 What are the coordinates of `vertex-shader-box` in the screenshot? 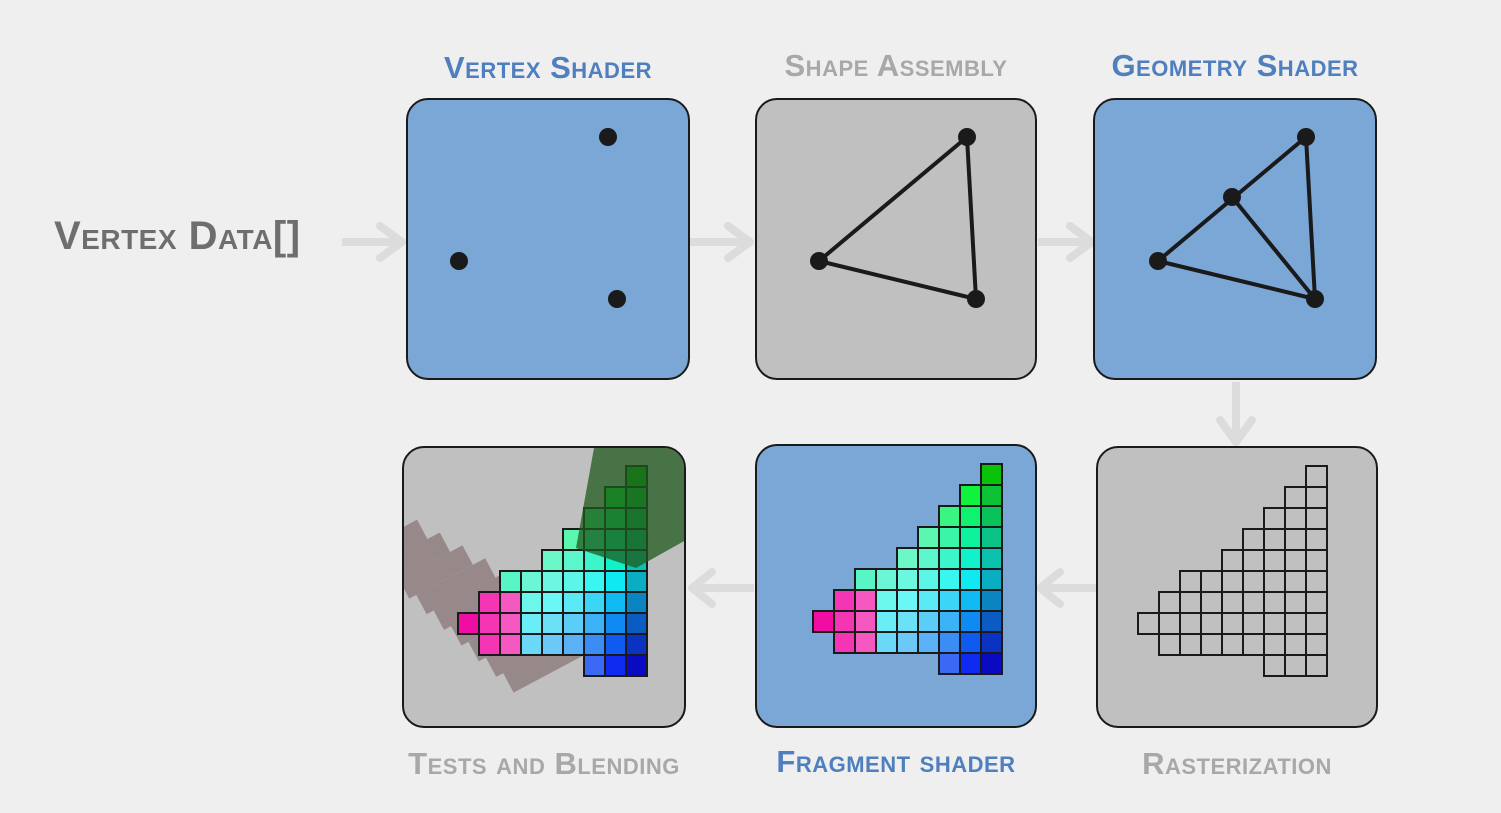 It's located at (548, 239).